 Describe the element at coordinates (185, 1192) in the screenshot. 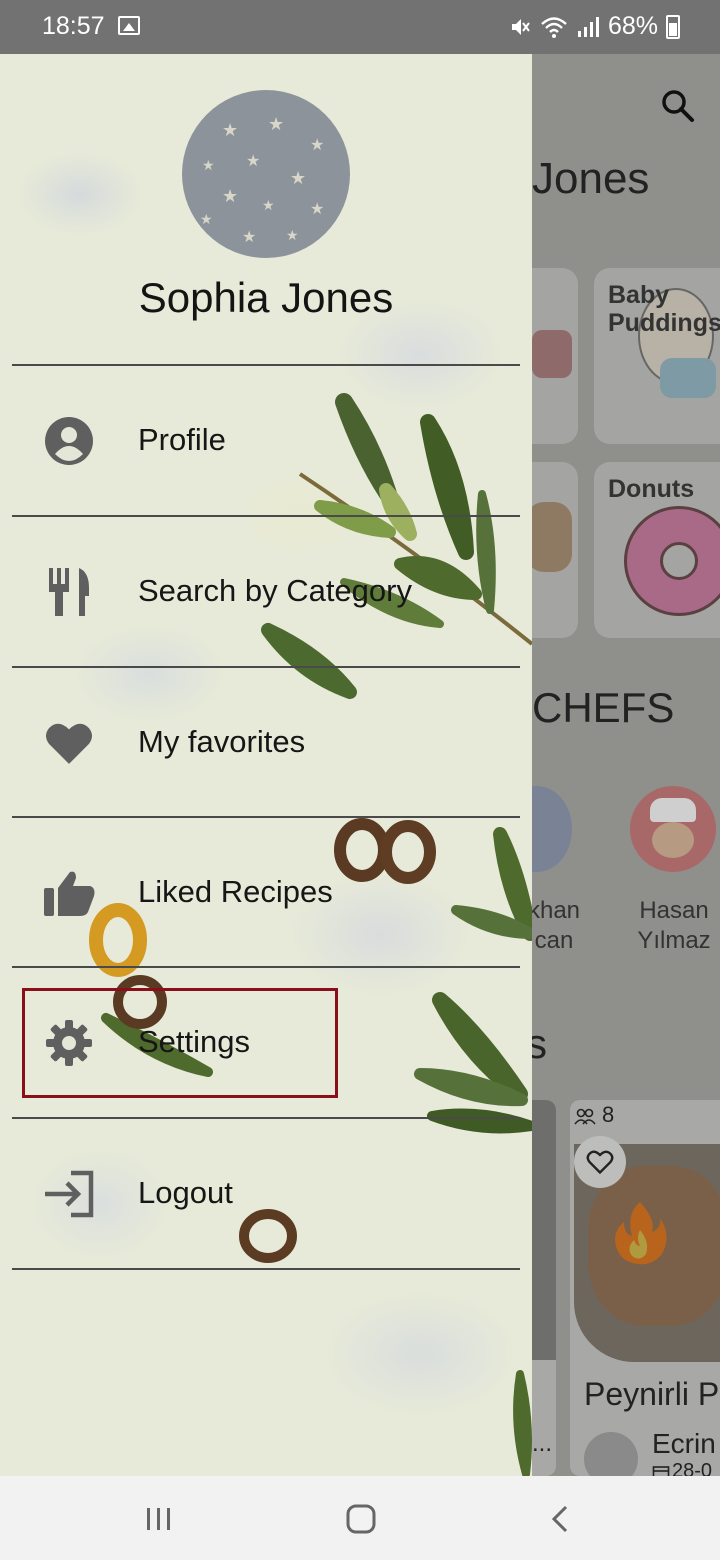

I see `menu-label: Logout` at that location.